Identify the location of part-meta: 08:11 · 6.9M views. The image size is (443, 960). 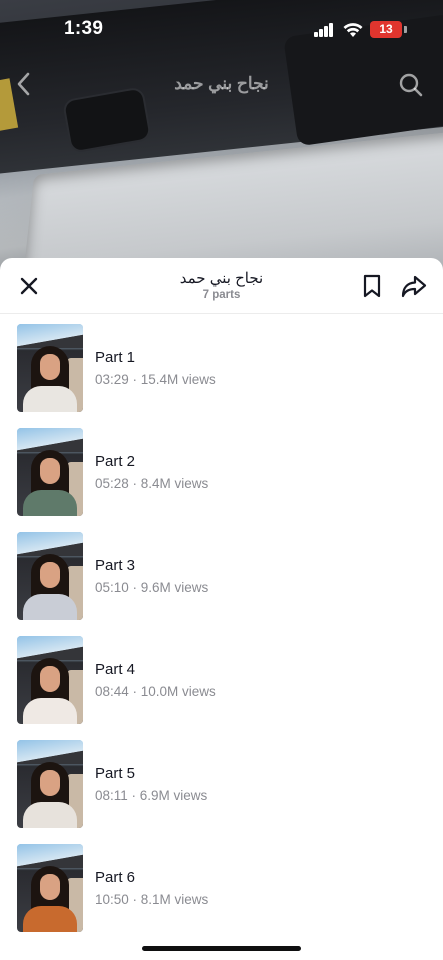
(151, 795).